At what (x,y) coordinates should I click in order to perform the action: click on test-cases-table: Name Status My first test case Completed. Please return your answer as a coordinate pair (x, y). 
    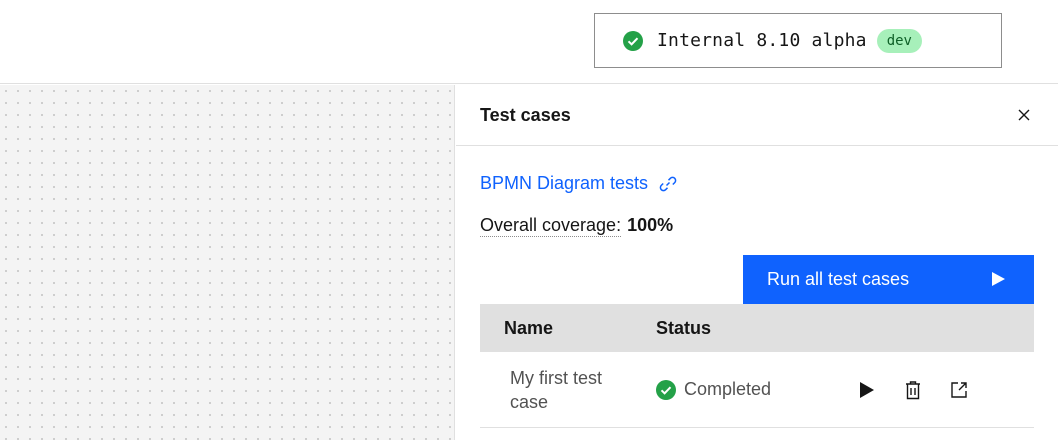
    Looking at the image, I should click on (757, 366).